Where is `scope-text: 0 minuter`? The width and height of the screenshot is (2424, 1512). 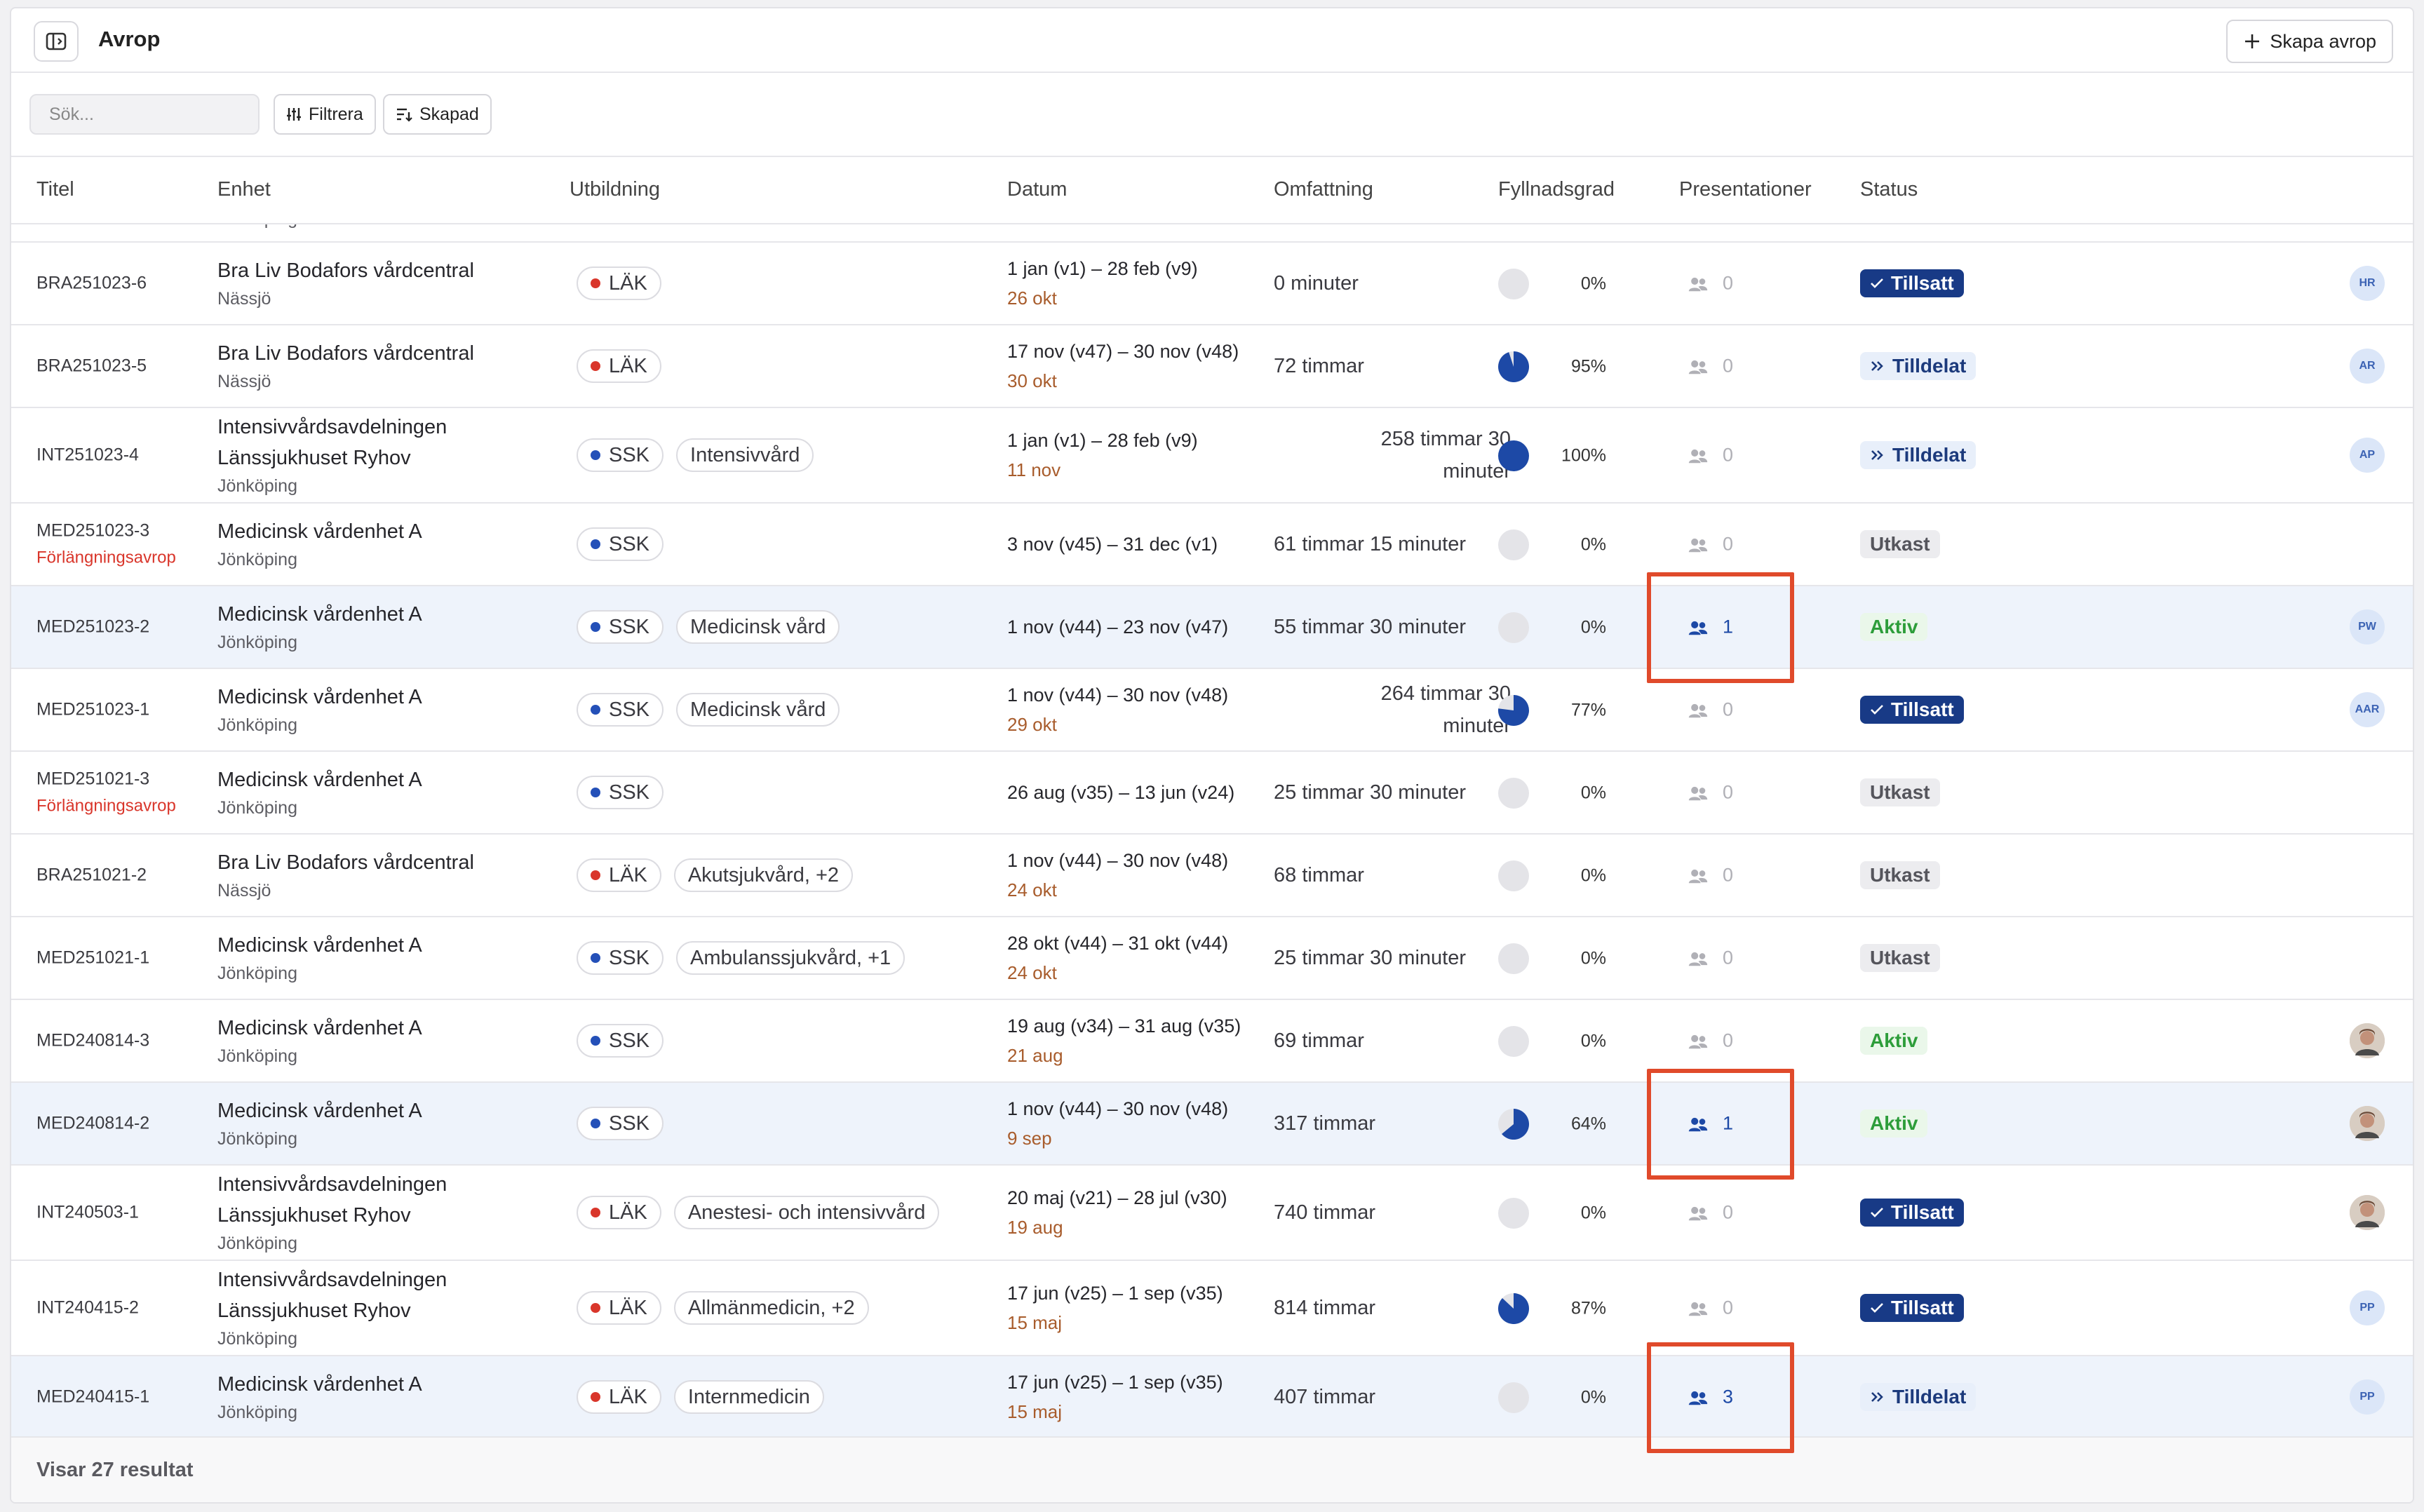
scope-text: 0 minuter is located at coordinates (1316, 283).